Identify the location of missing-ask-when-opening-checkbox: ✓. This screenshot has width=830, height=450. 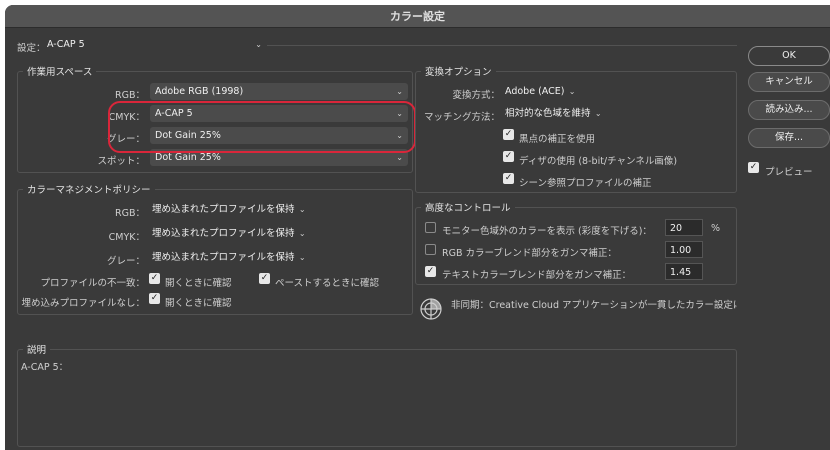
(154, 298).